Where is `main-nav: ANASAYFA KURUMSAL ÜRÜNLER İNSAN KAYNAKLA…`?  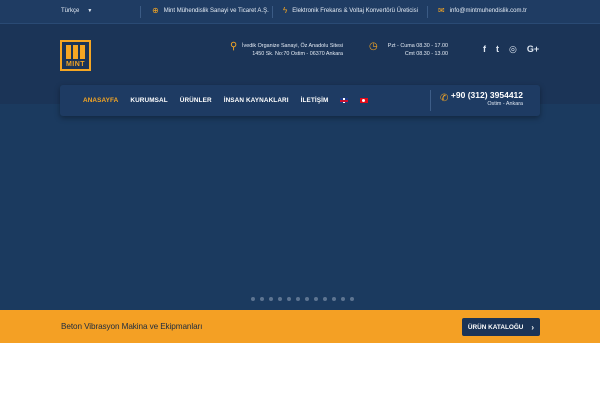 main-nav: ANASAYFA KURUMSAL ÜRÜNLER İNSAN KAYNAKLA… is located at coordinates (300, 100).